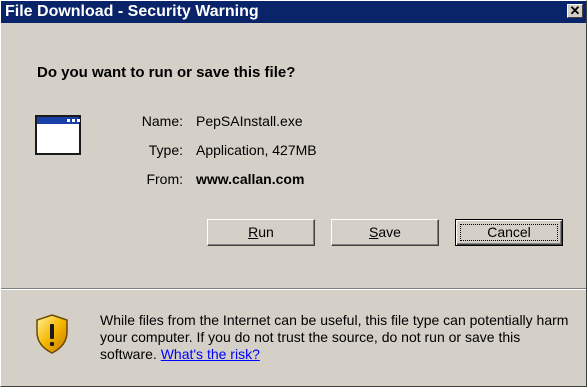 This screenshot has height=387, width=587. I want to click on run-label-rest: un, so click(266, 232).